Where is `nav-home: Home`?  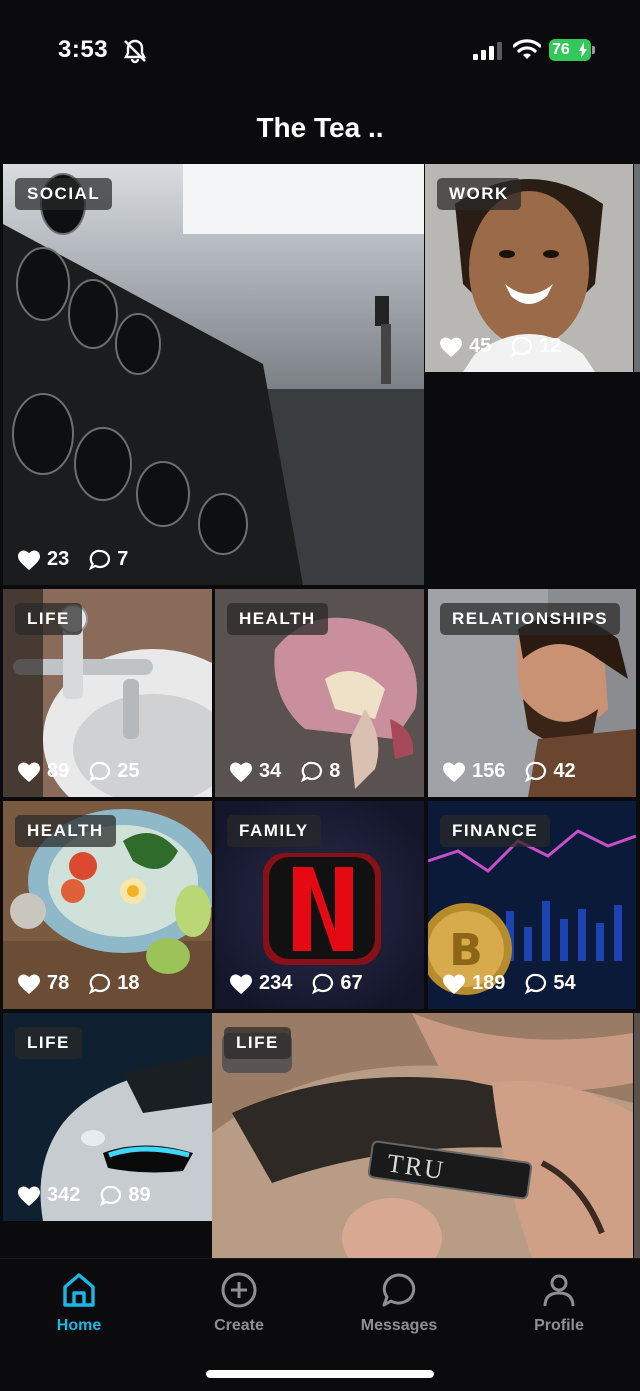 nav-home: Home is located at coordinates (79, 1303).